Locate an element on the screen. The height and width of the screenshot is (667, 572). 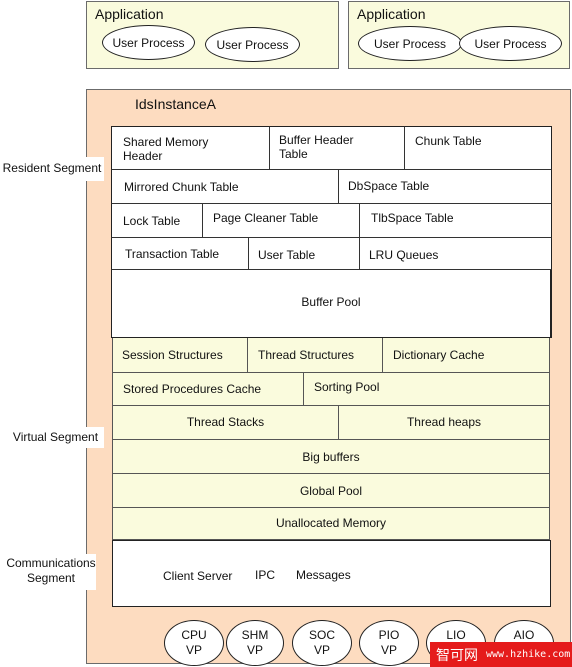
lock-table: Lock Table is located at coordinates (157, 221).